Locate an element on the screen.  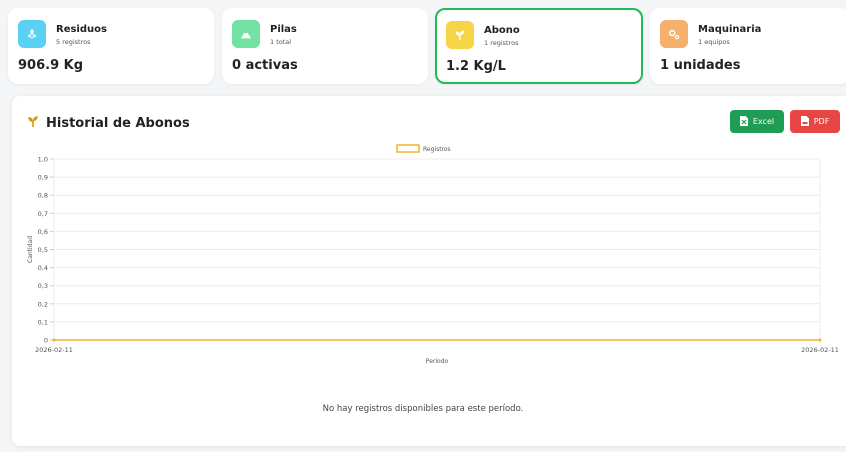
card-value: 0 activas is located at coordinates (265, 65).